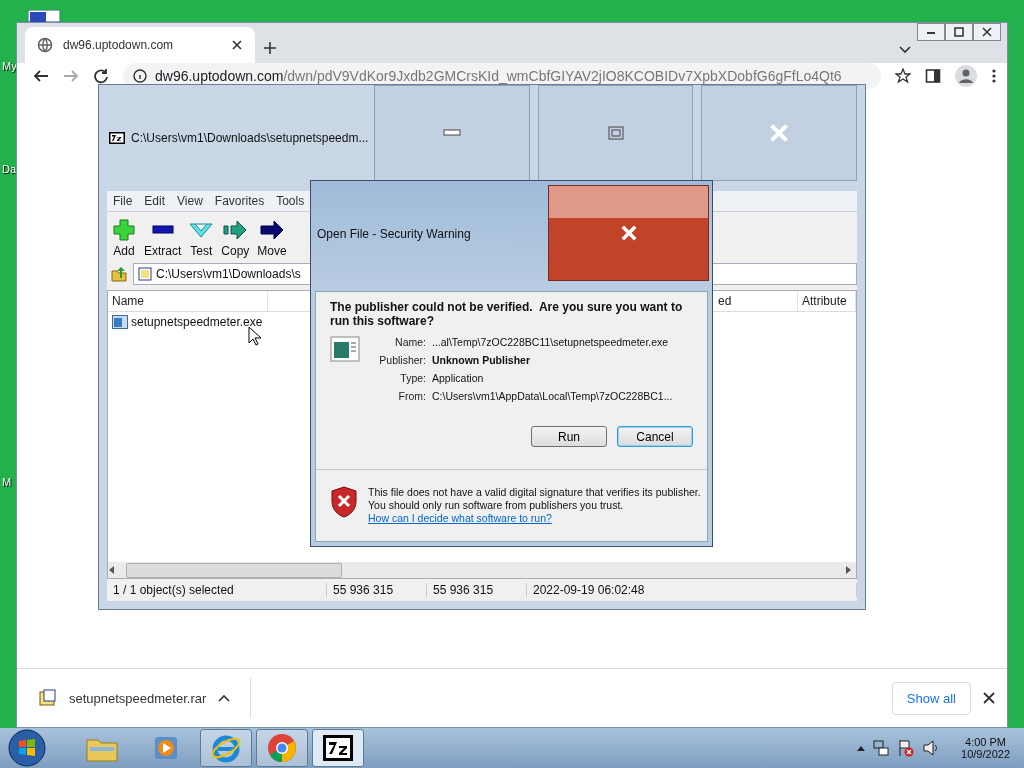 The image size is (1024, 768). I want to click on menu-item: Favorites, so click(239, 201).